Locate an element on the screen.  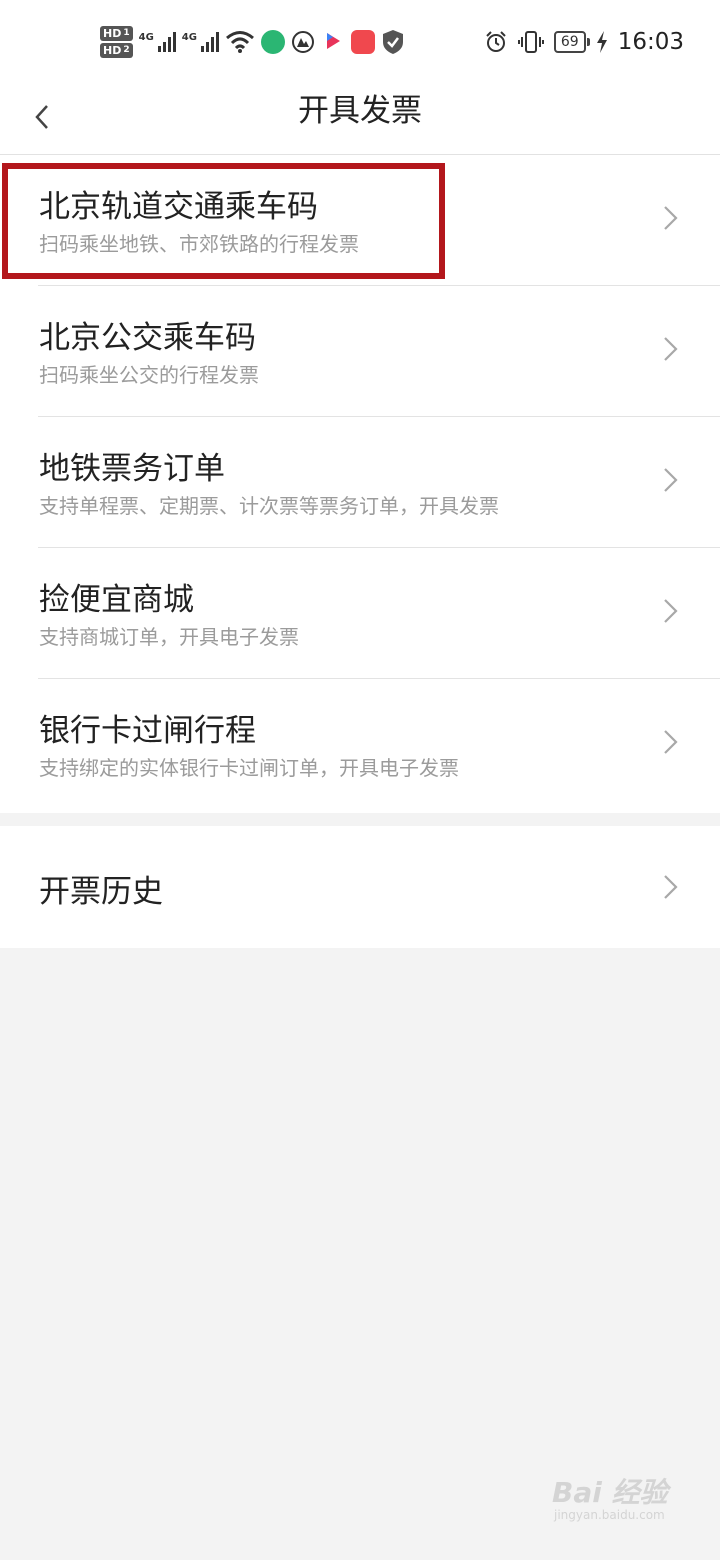
signal-2-icon: 4G is located at coordinates (200, 42).